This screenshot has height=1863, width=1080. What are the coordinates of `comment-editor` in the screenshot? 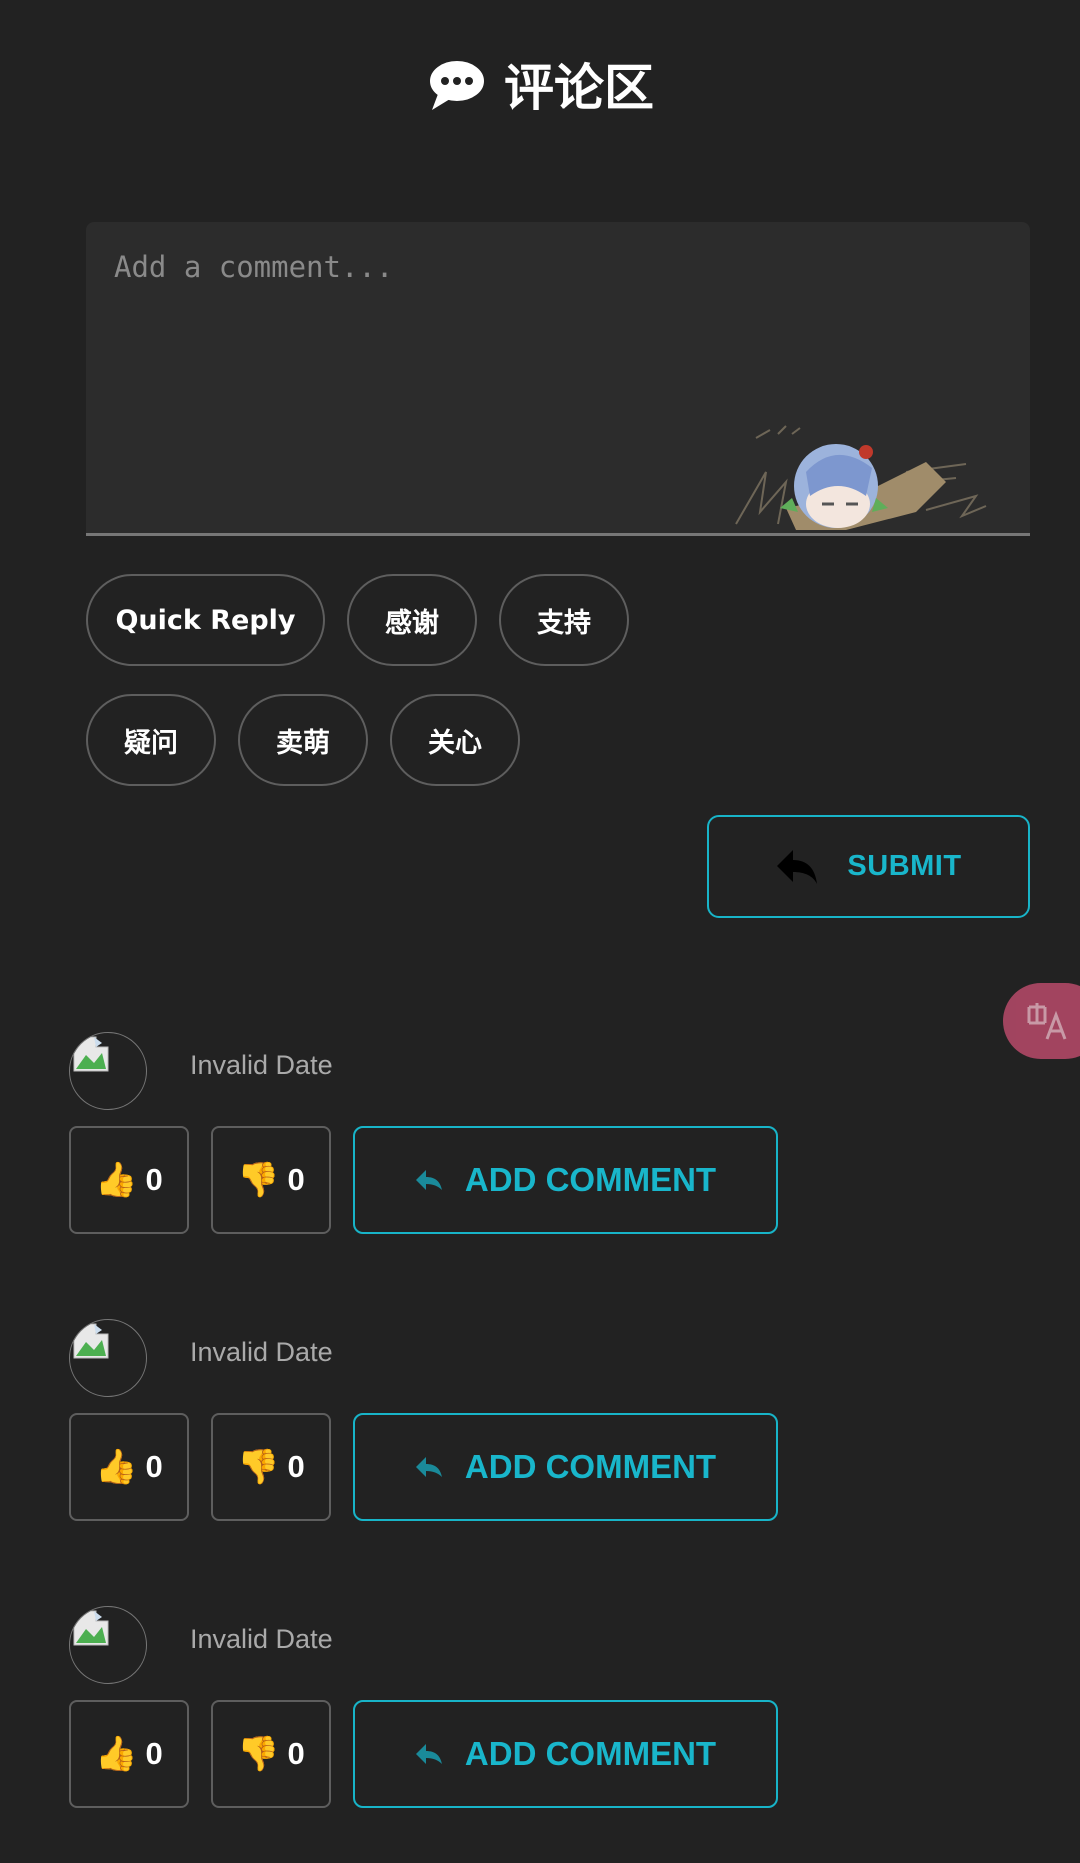 It's located at (558, 379).